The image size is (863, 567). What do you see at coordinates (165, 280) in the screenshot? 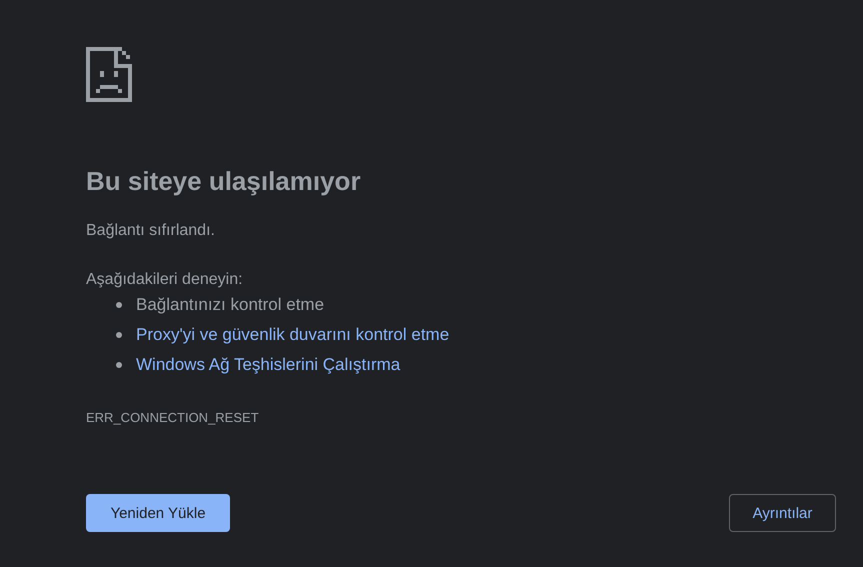
I see `suggestions-heading: Aşağıdakileri deneyin:` at bounding box center [165, 280].